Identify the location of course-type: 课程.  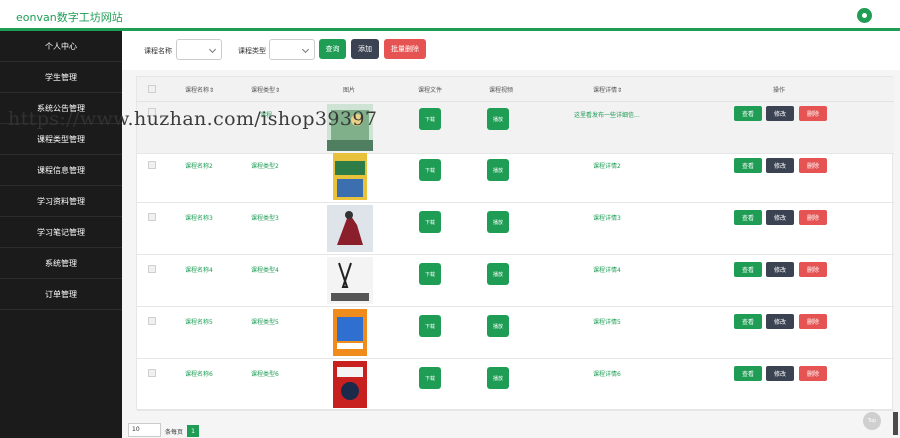
(266, 115).